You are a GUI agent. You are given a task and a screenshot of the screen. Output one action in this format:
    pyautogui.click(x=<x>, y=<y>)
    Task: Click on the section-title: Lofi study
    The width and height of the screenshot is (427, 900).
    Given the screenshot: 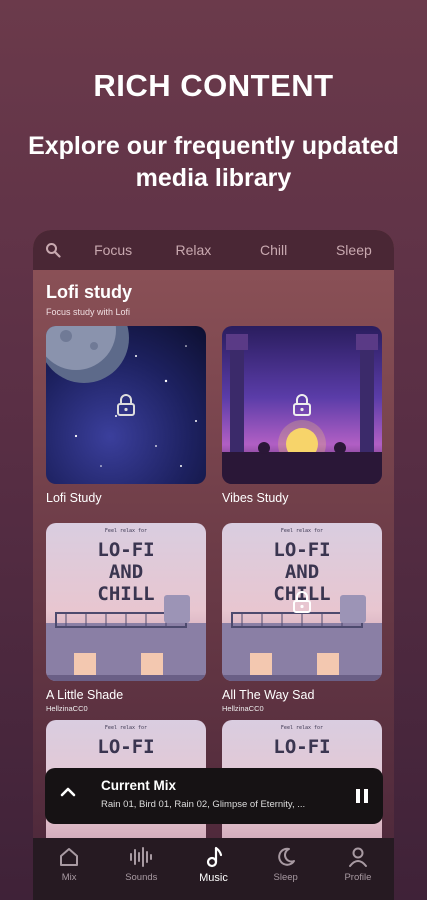 What is the action you would take?
    pyautogui.click(x=89, y=292)
    